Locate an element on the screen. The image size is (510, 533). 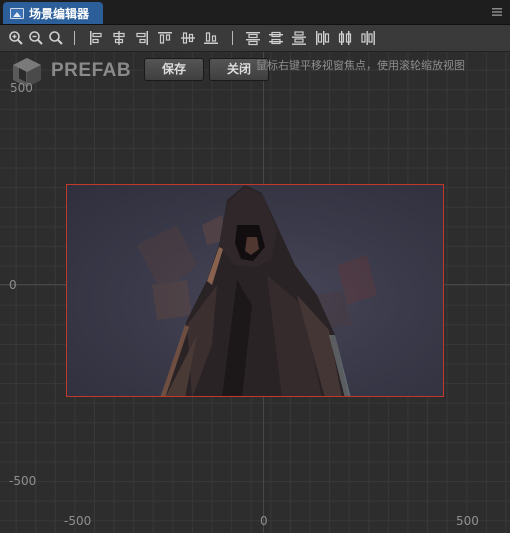
x-axis-label-right: 500 is located at coordinates (467, 521).